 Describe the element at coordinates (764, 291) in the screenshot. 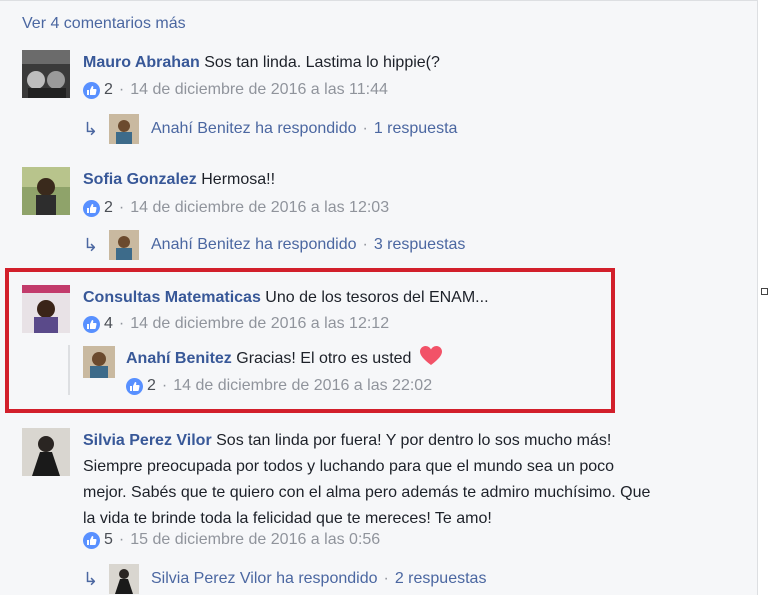

I see `resize-handle` at that location.